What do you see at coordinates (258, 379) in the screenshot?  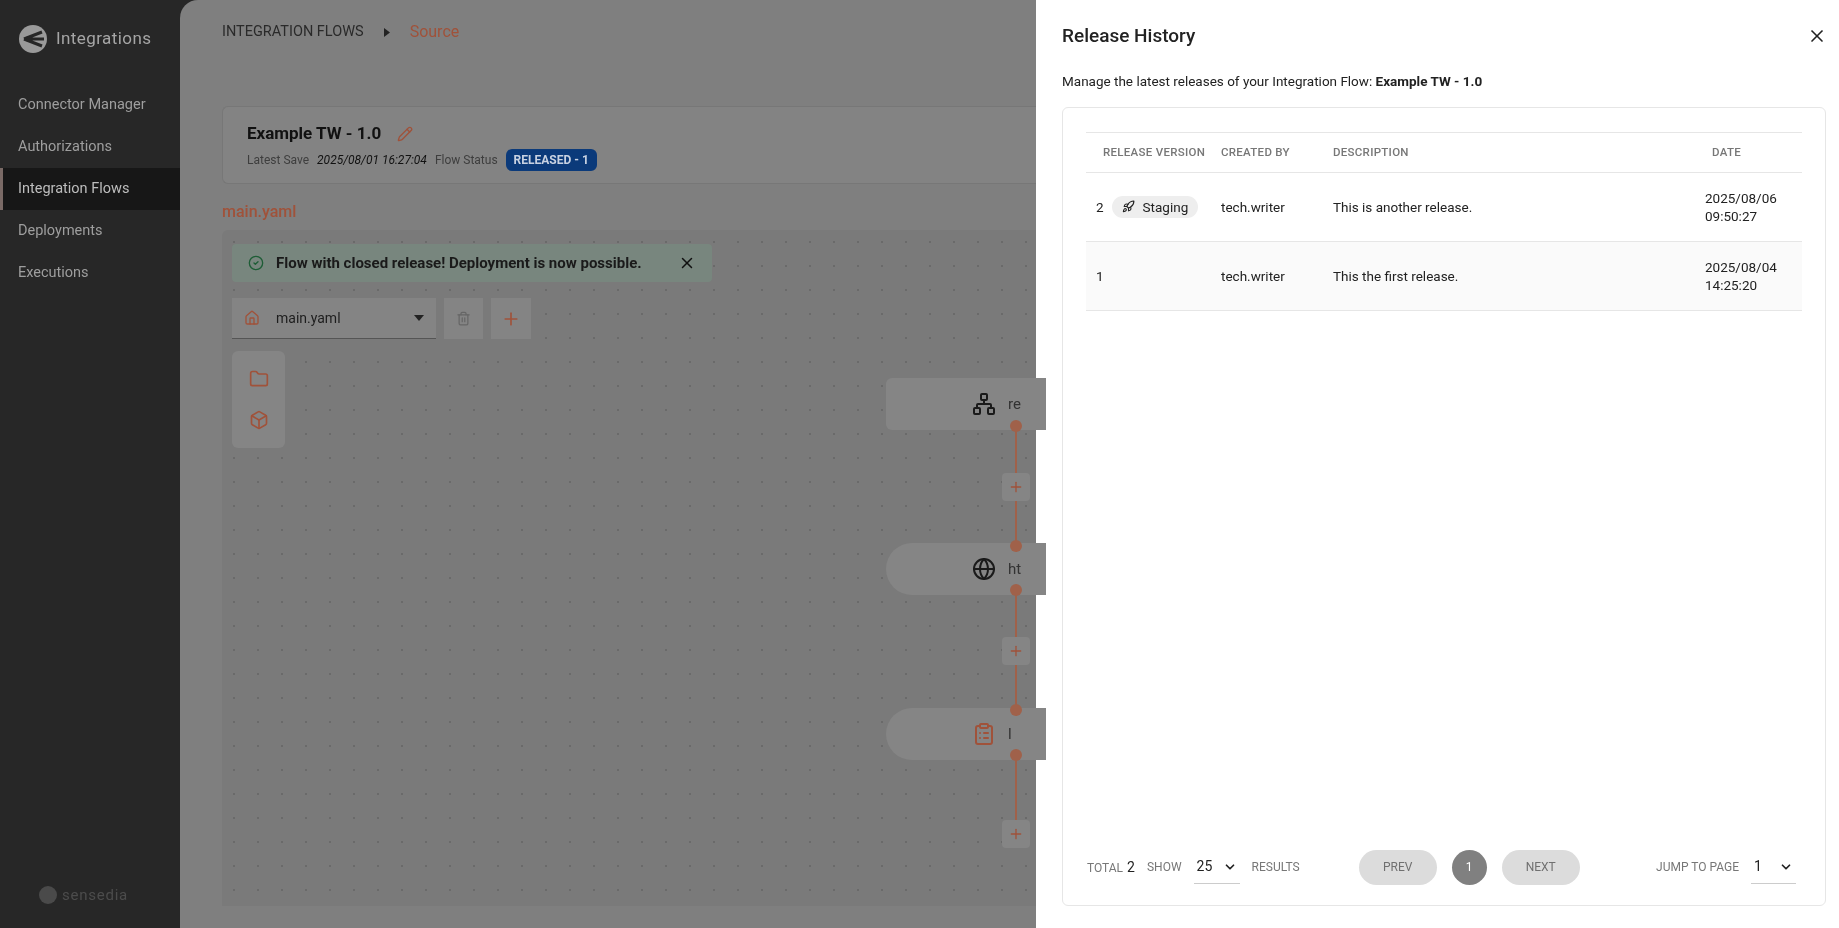 I see `folder-icon` at bounding box center [258, 379].